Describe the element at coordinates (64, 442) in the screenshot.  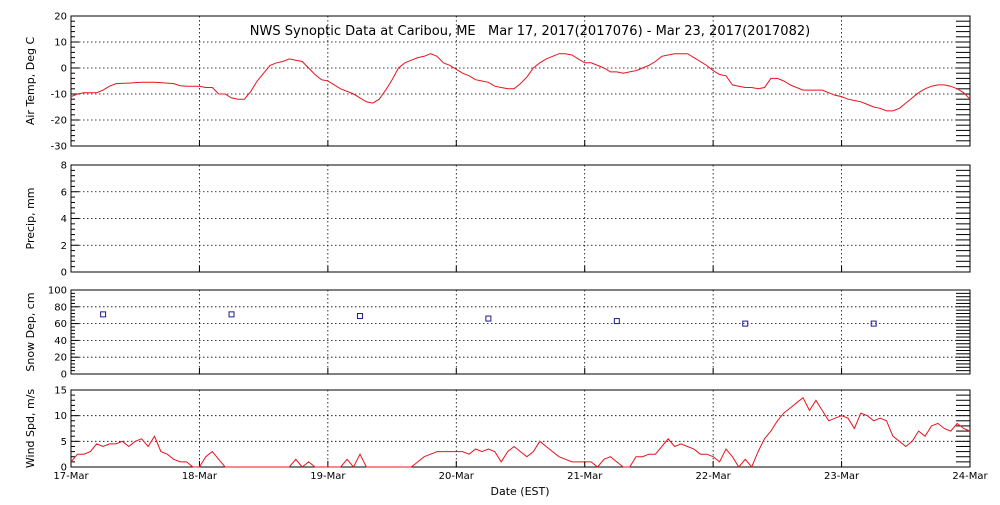
I see `wind-speed-ytick-label: 5` at that location.